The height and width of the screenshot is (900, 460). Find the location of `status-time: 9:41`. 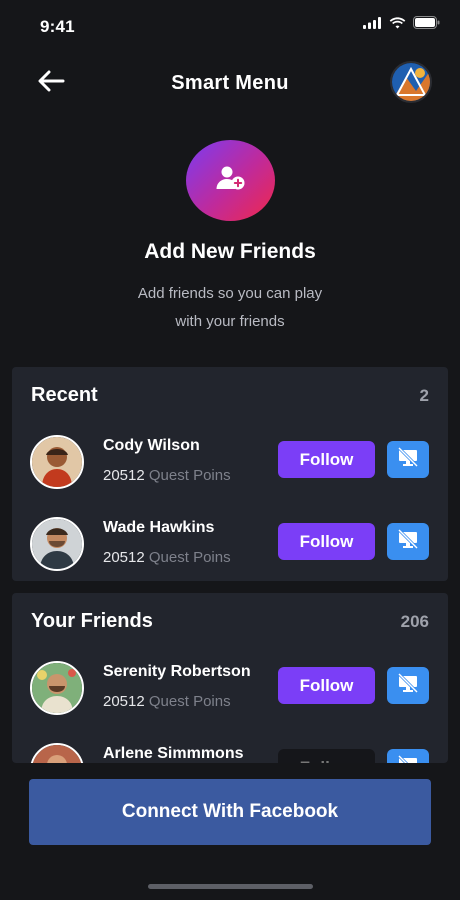

status-time: 9:41 is located at coordinates (57, 26).